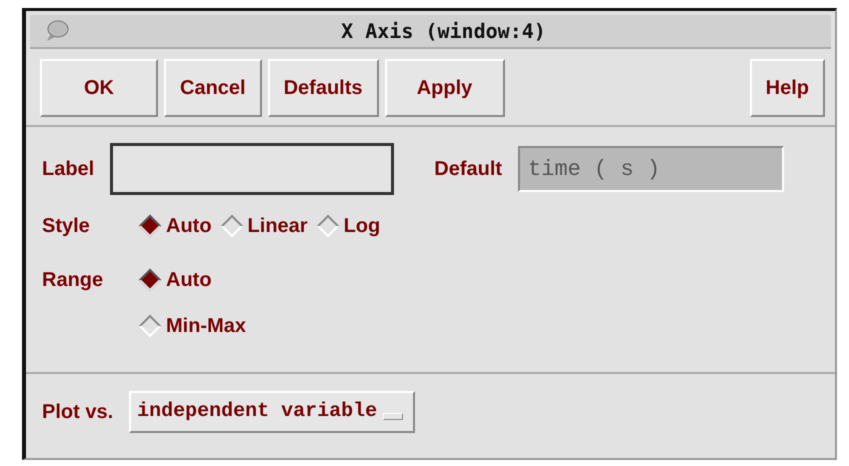 Image resolution: width=849 pixels, height=466 pixels. What do you see at coordinates (73, 280) in the screenshot?
I see `group-label: Range` at bounding box center [73, 280].